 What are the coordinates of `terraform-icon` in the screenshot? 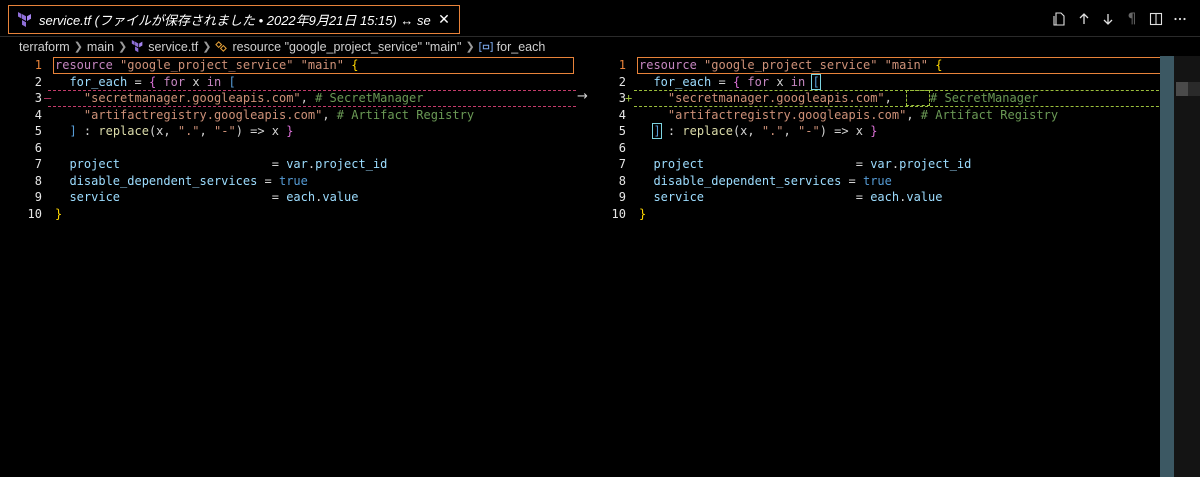 It's located at (24, 19).